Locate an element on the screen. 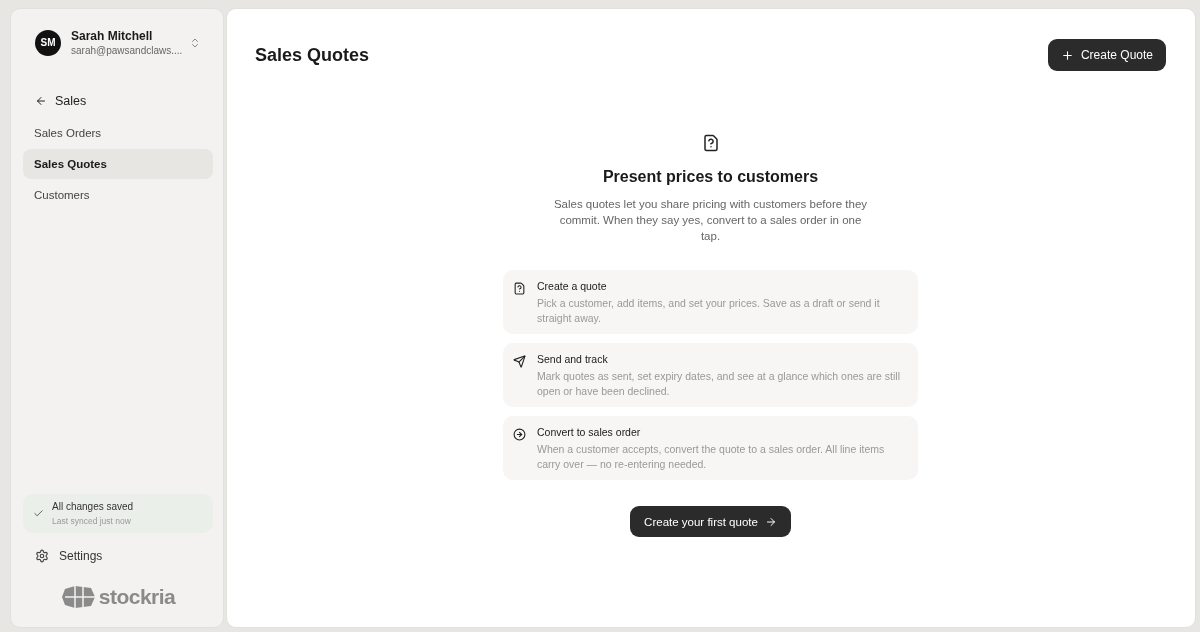 Image resolution: width=1200 pixels, height=632 pixels. empty-state-title: Present prices to customers is located at coordinates (710, 177).